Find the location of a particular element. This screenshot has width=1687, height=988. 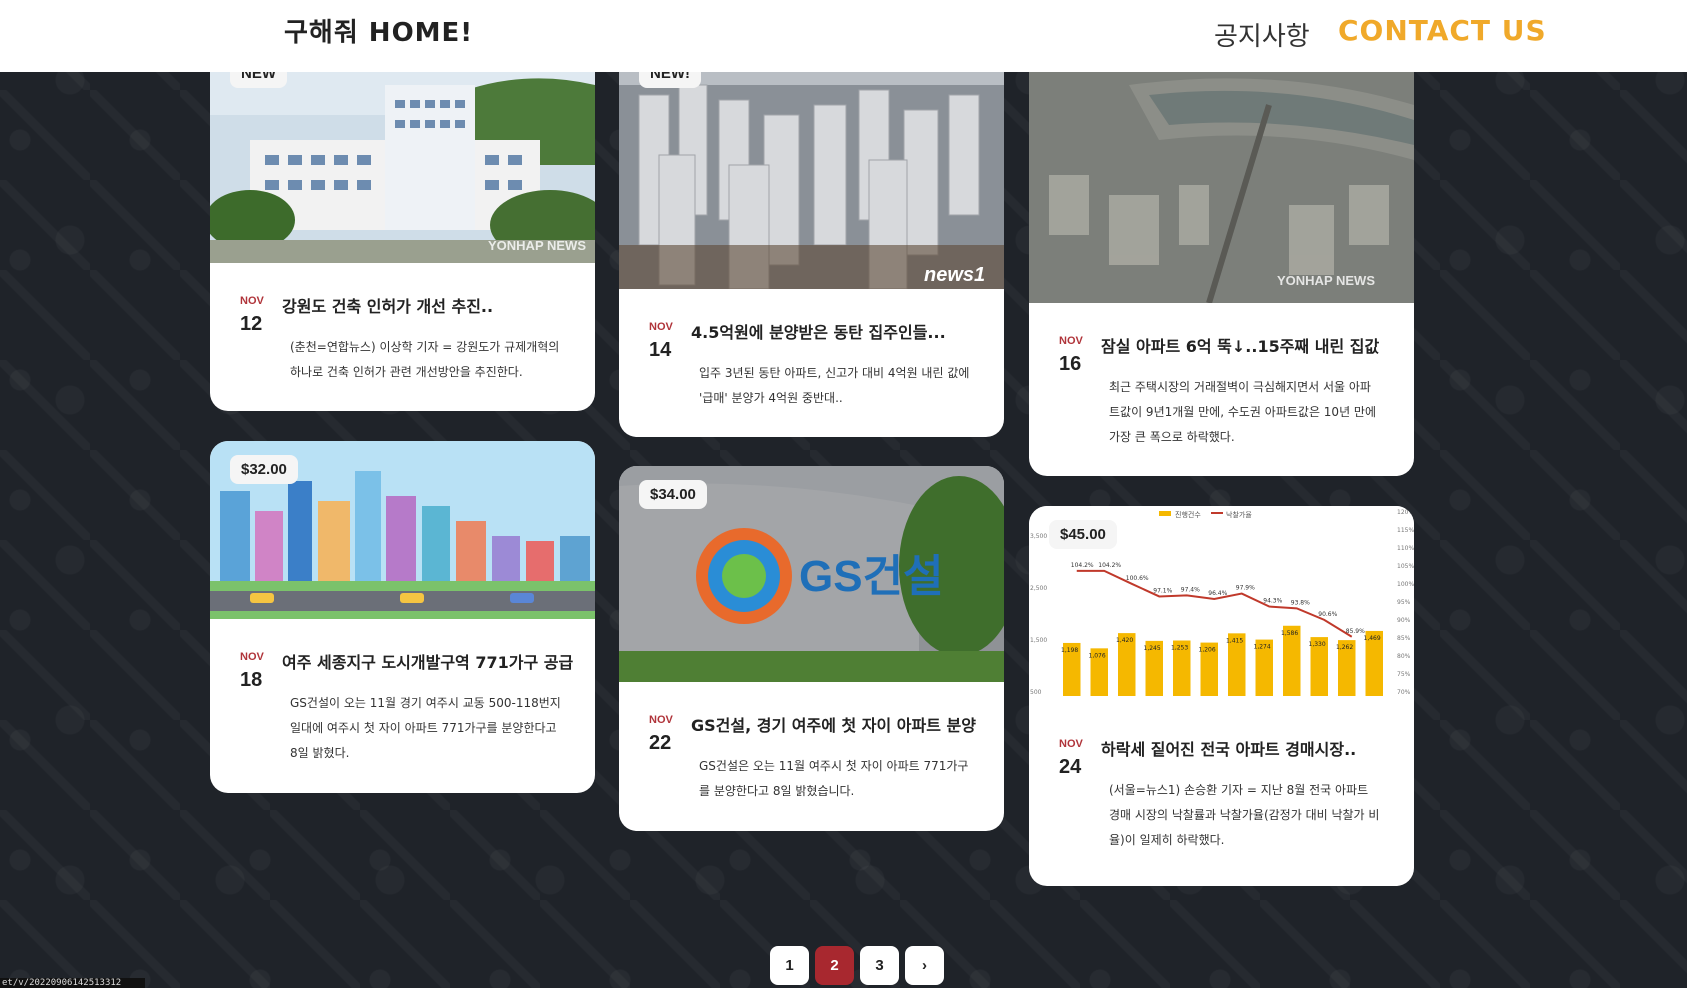

chart-rate-label: 97.4% is located at coordinates (1190, 589).